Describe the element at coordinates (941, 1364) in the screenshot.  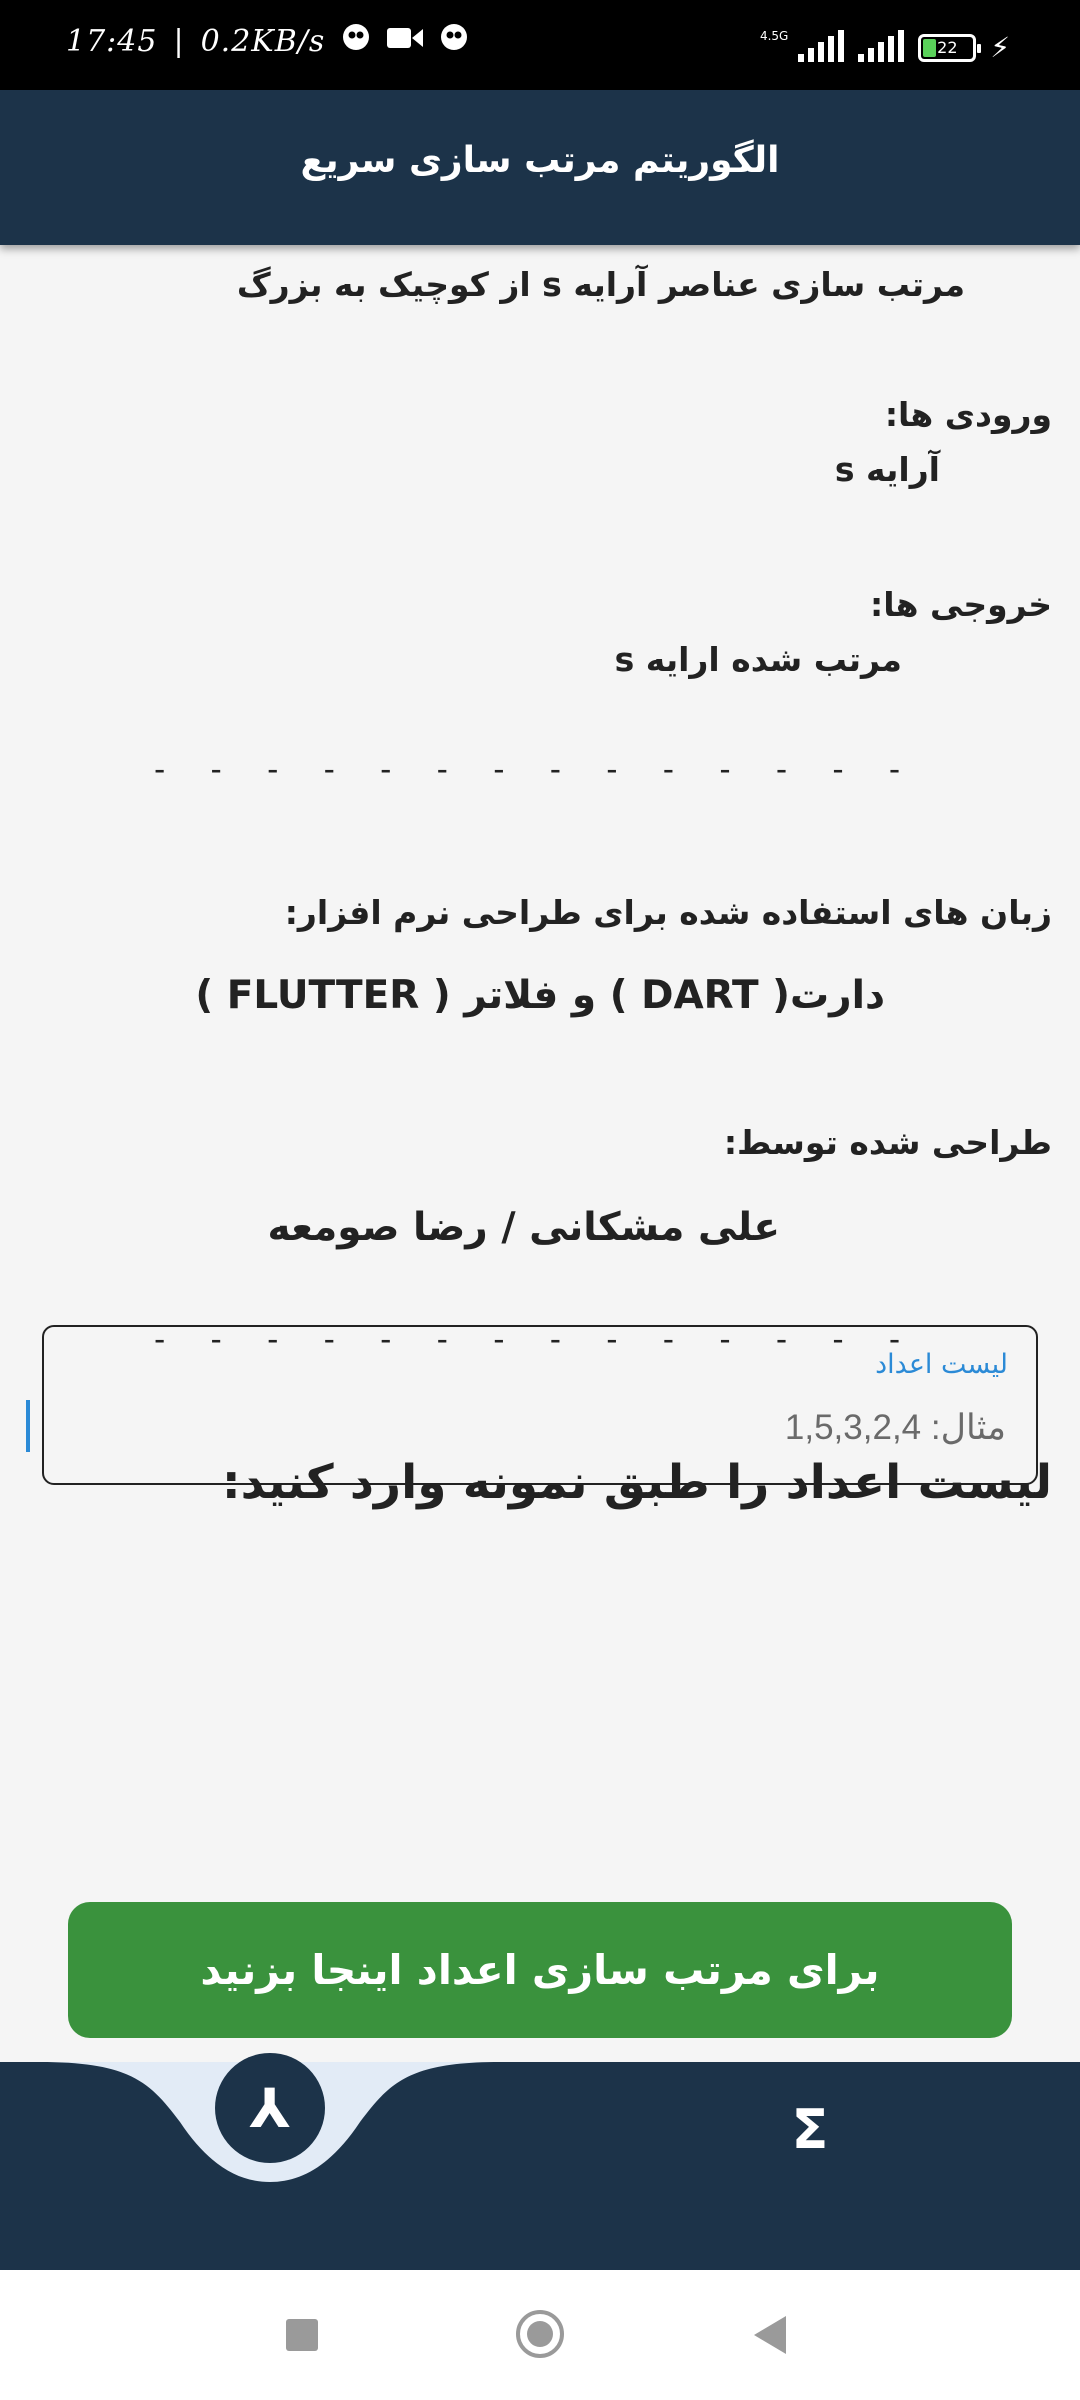
I see `number-list-label: لیست اعداد` at that location.